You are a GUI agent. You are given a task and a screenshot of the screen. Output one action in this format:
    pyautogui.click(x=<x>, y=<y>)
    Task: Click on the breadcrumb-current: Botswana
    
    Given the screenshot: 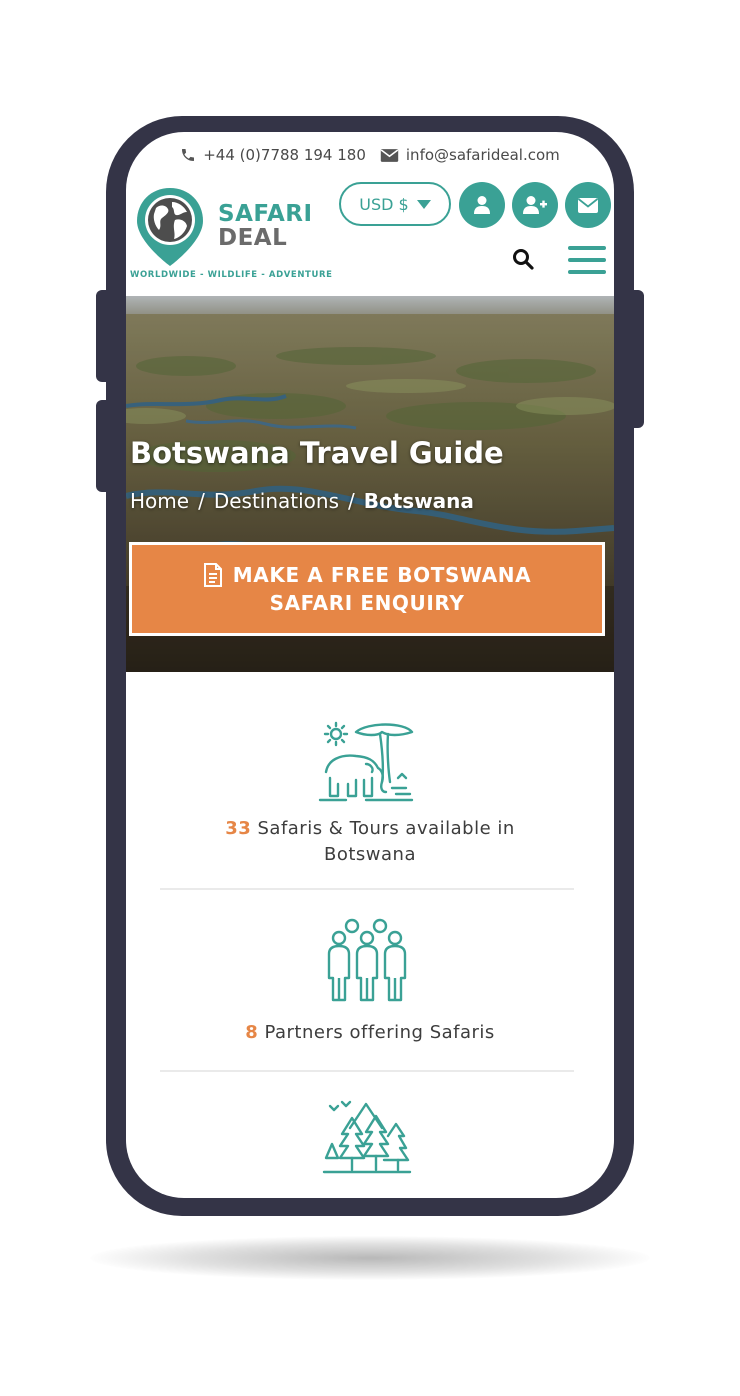 What is the action you would take?
    pyautogui.click(x=418, y=501)
    